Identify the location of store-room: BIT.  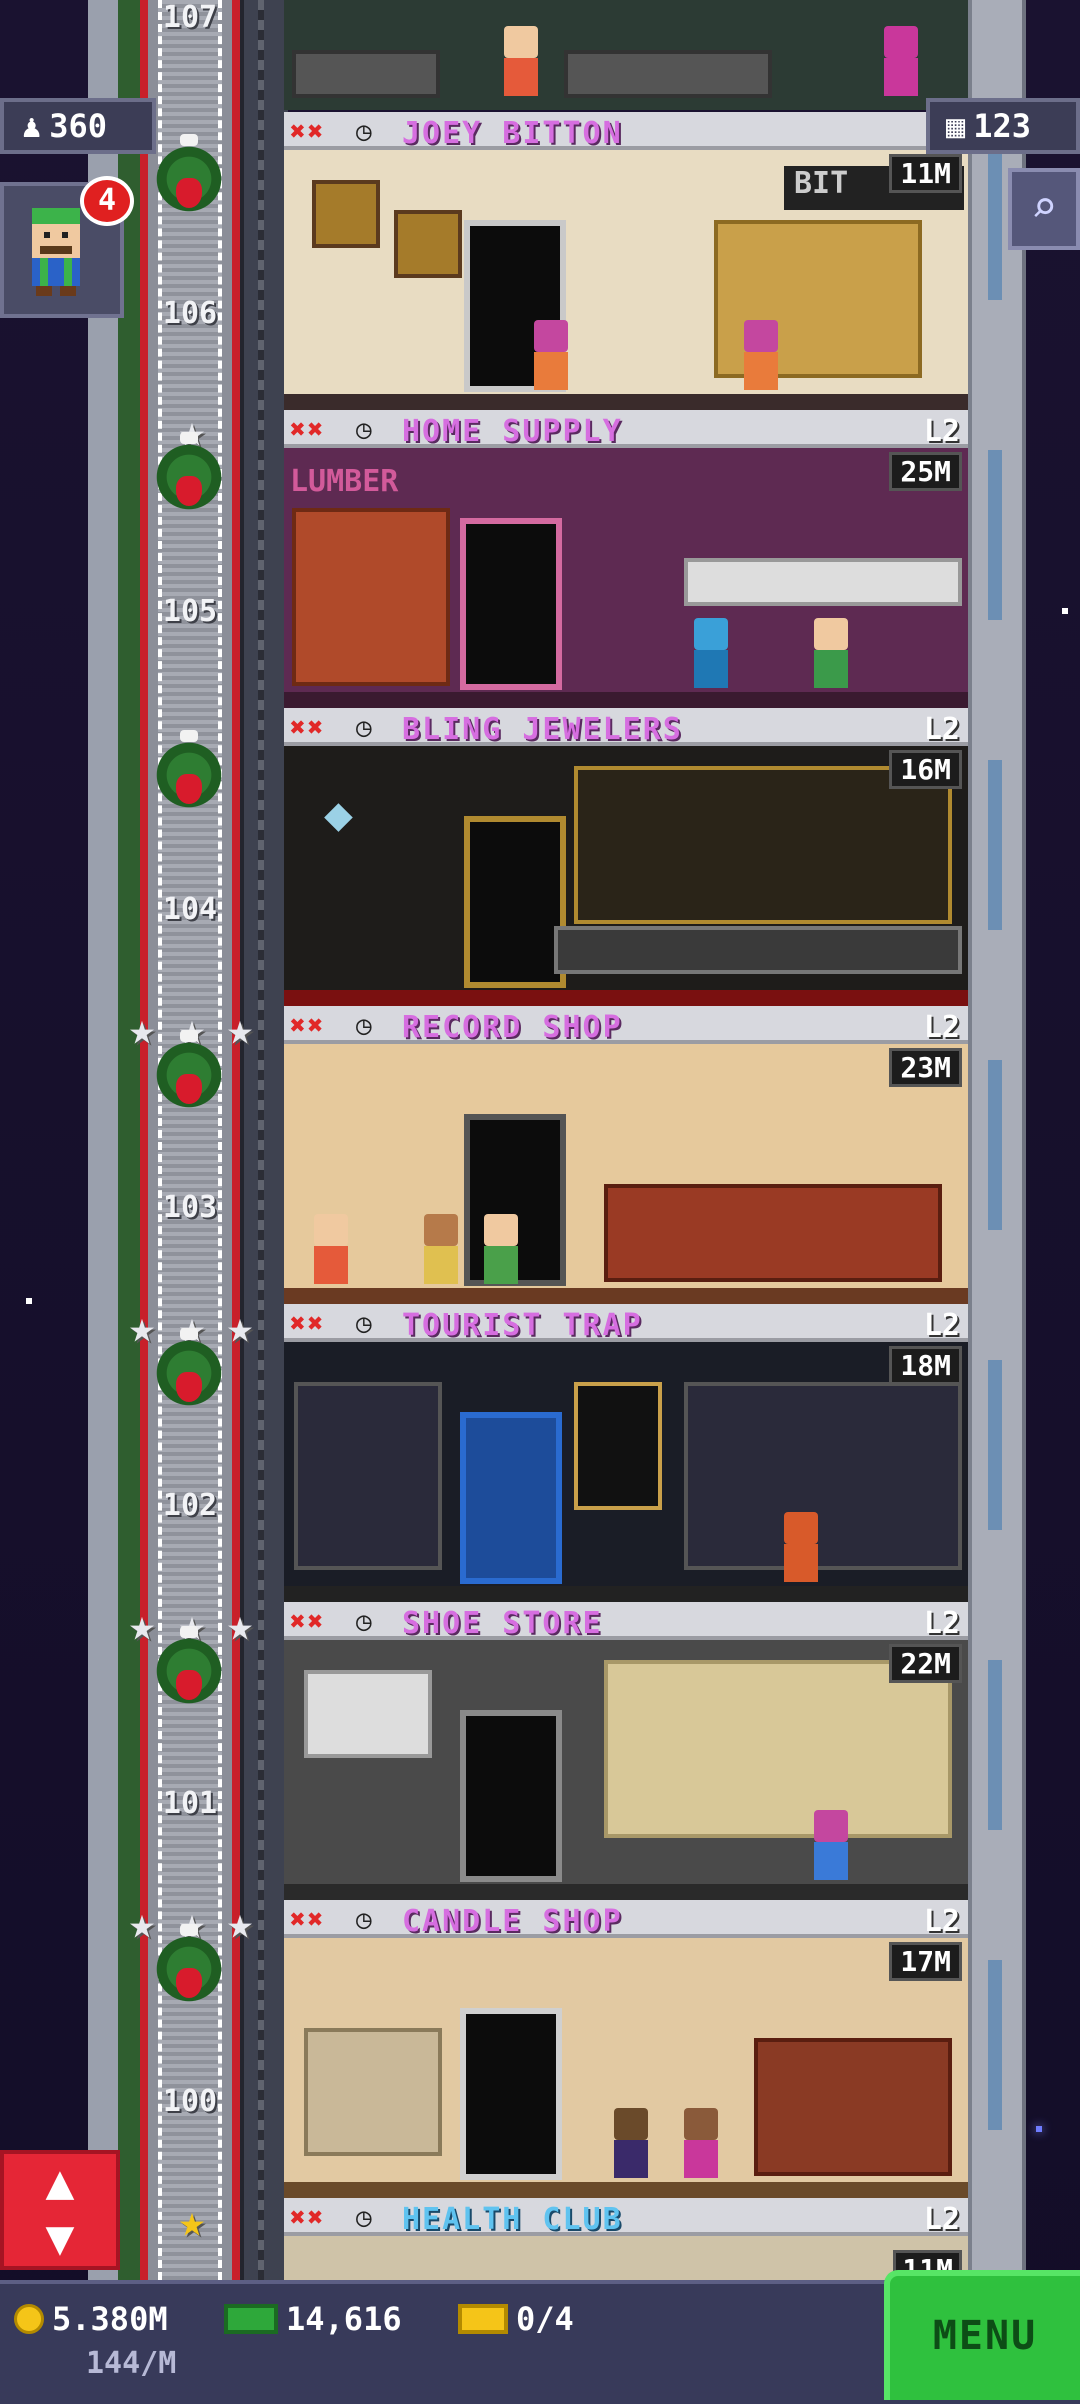
(626, 280).